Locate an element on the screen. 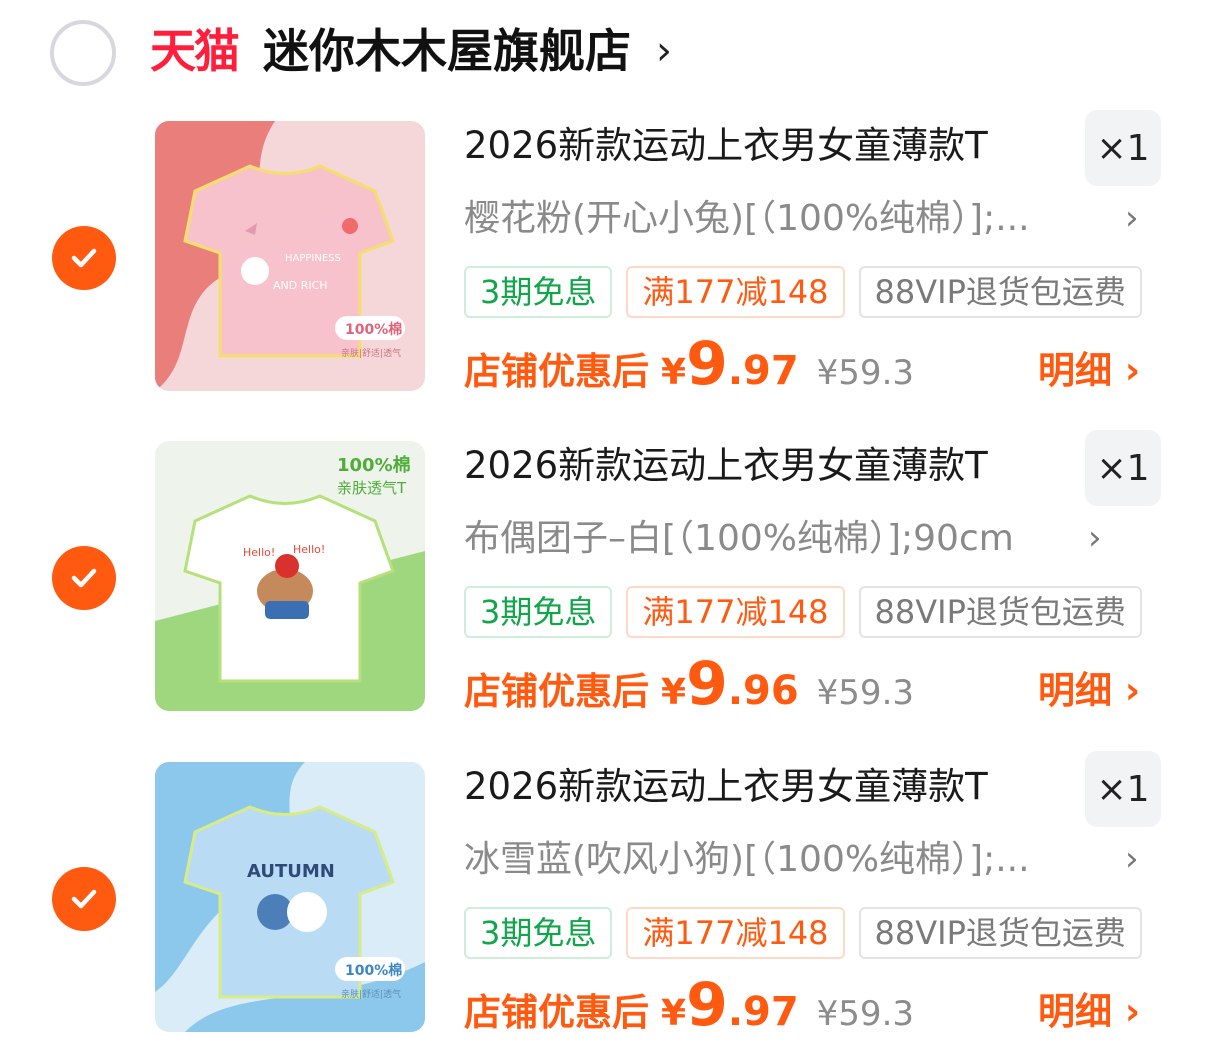 This screenshot has height=1062, width=1206. price-row: 店铺优惠后 ¥ 9 .96 ¥59.3 is located at coordinates (689, 684).